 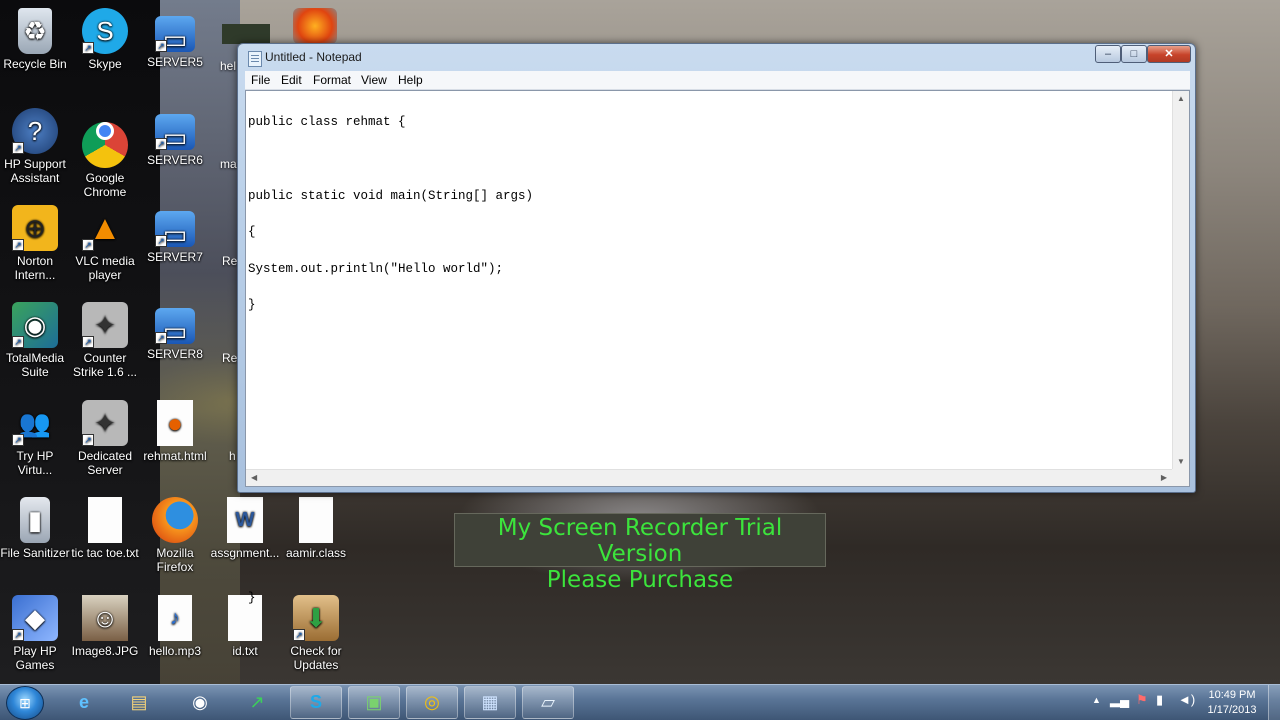 I want to click on show-desktop-button, so click(x=1274, y=702).